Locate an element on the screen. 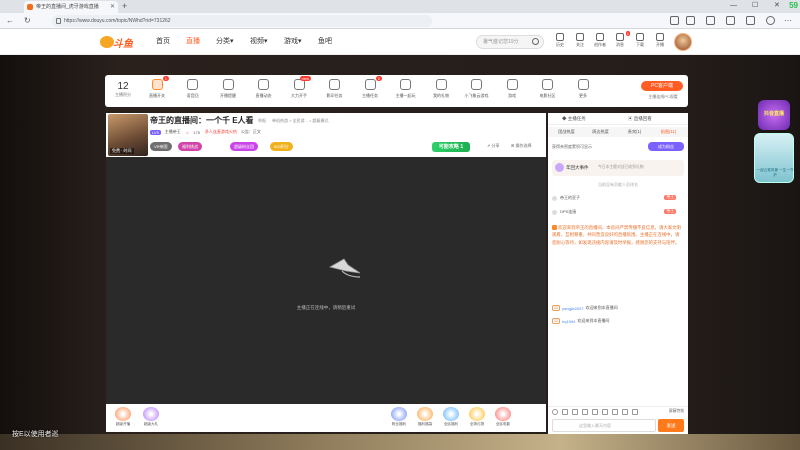 This screenshot has width=800, height=450. maximize-icon: ☐ is located at coordinates (755, 6).